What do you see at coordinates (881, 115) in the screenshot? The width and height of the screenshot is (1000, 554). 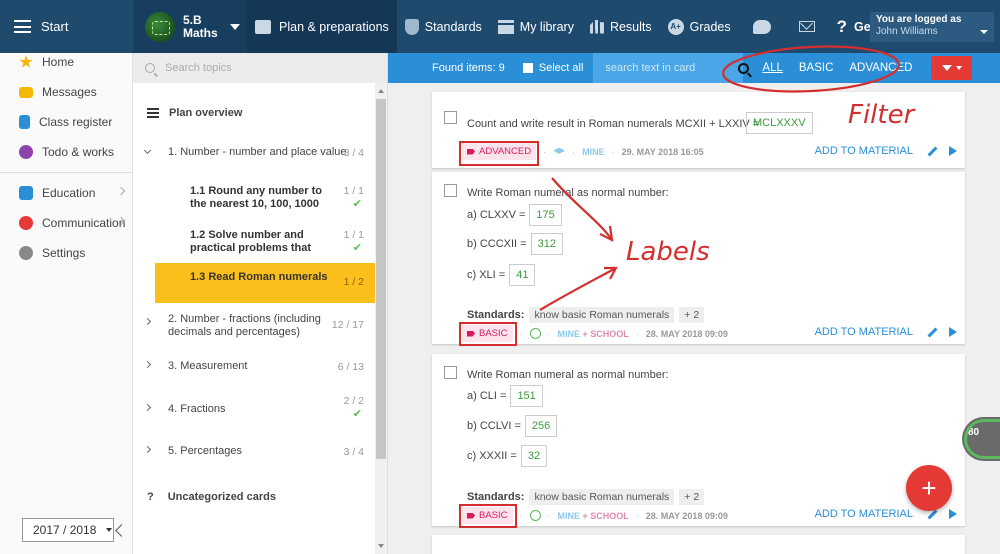 I see `filter-annotation: Filter` at bounding box center [881, 115].